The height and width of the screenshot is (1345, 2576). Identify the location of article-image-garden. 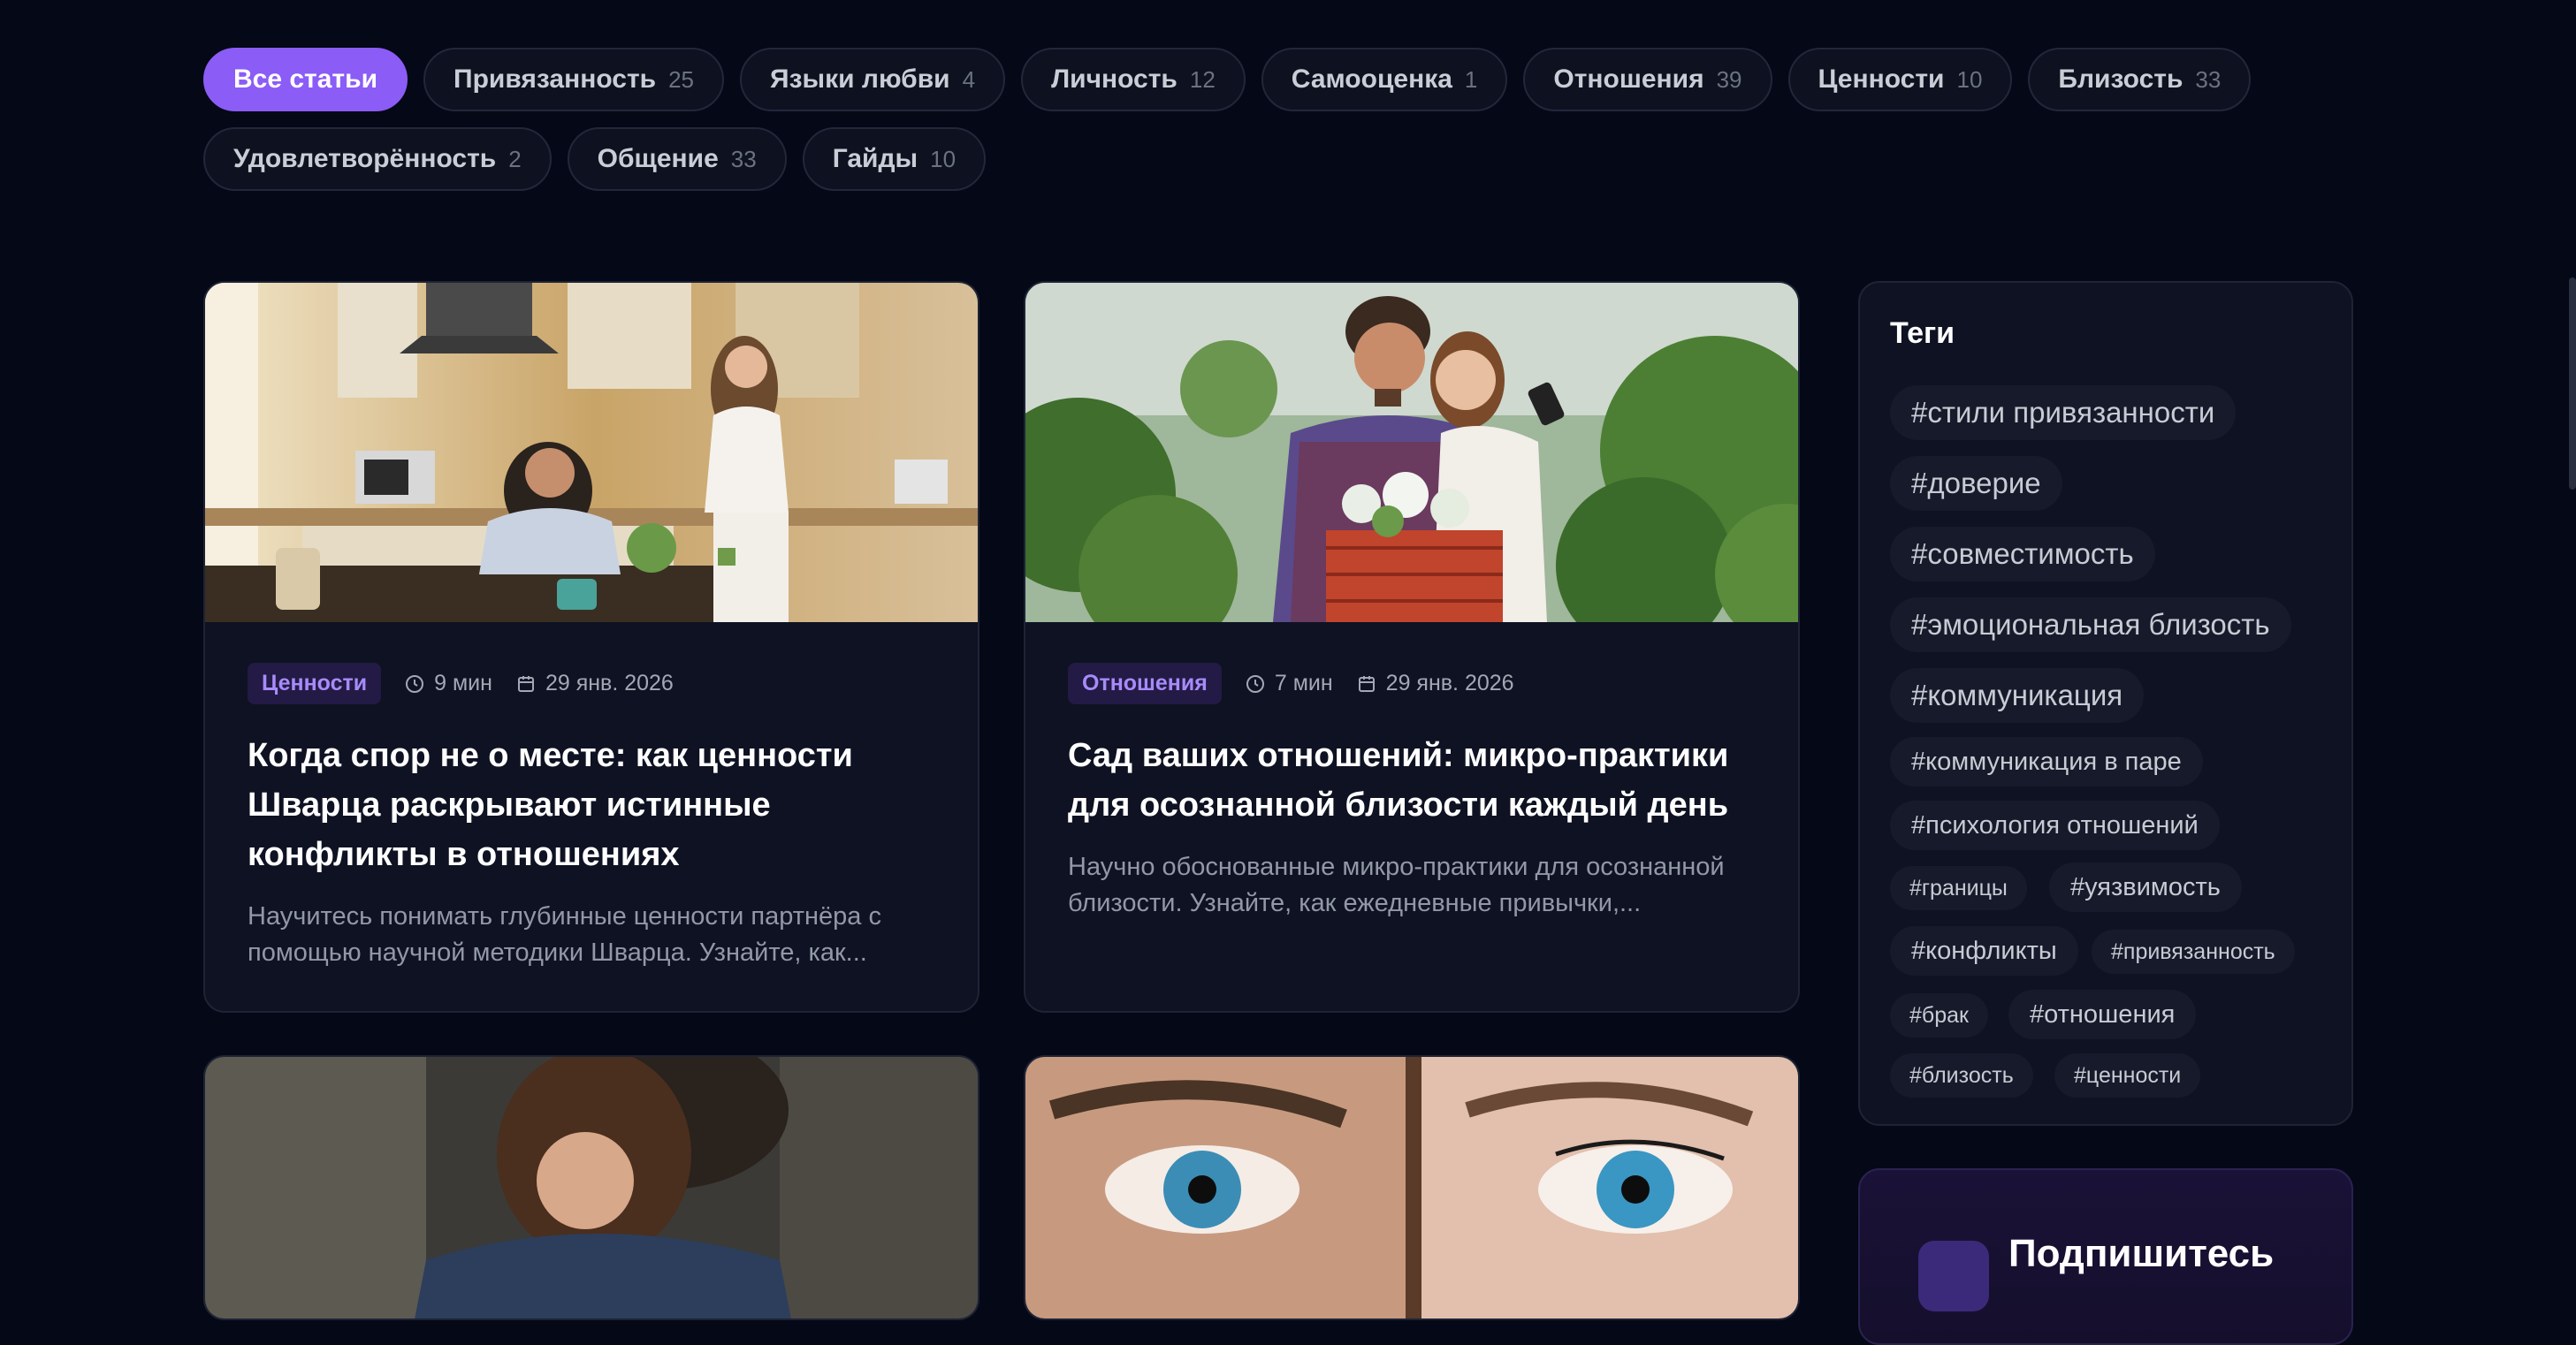
(1411, 452).